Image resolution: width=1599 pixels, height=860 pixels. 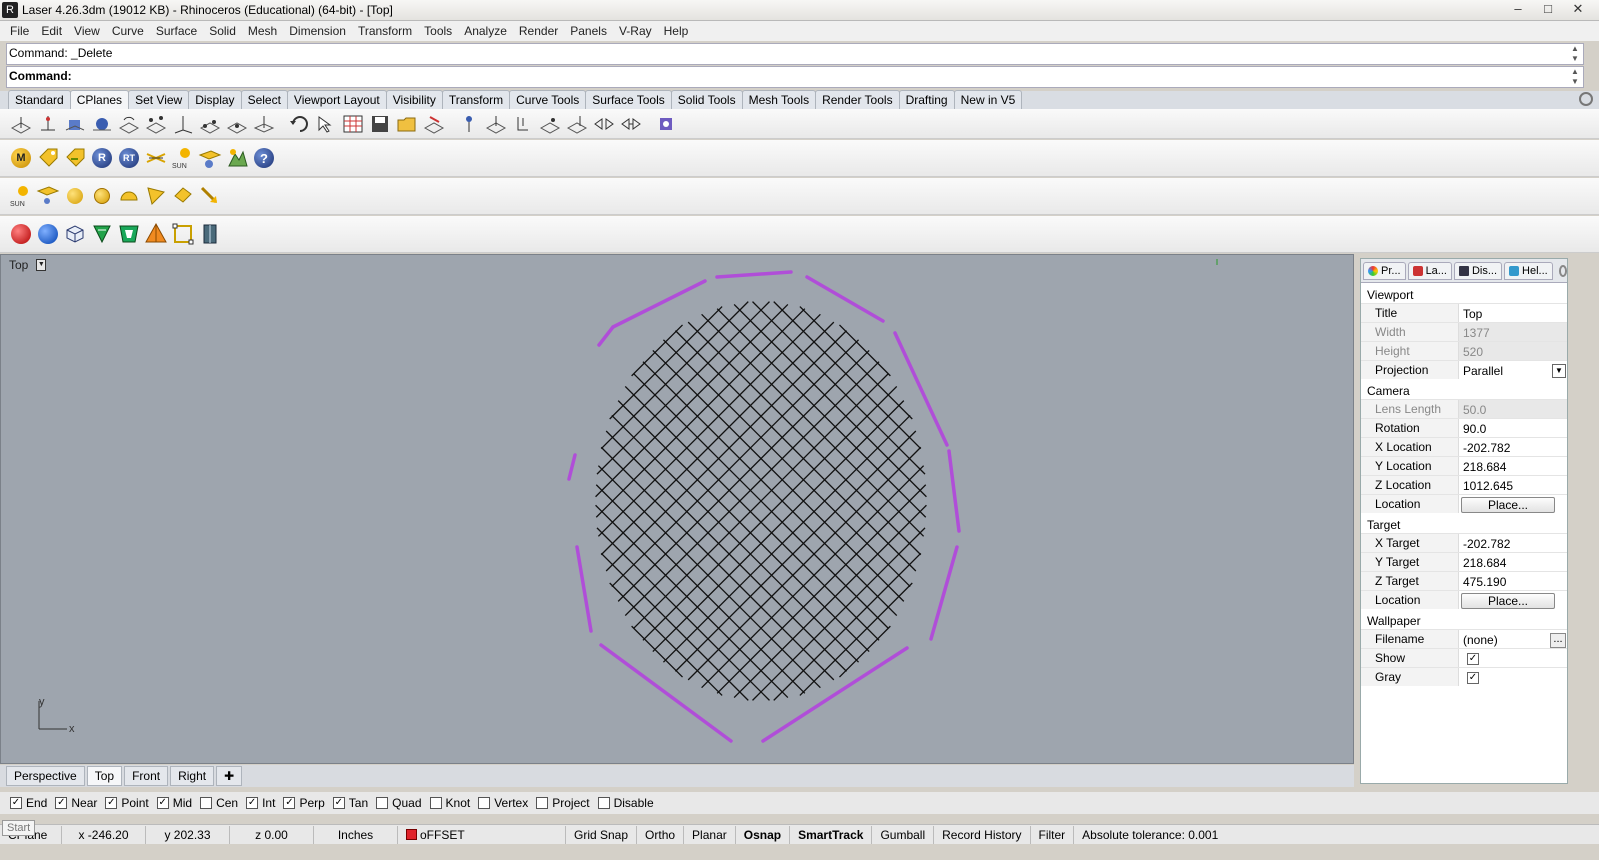 I want to click on osnap-knot: Knot, so click(x=449, y=803).